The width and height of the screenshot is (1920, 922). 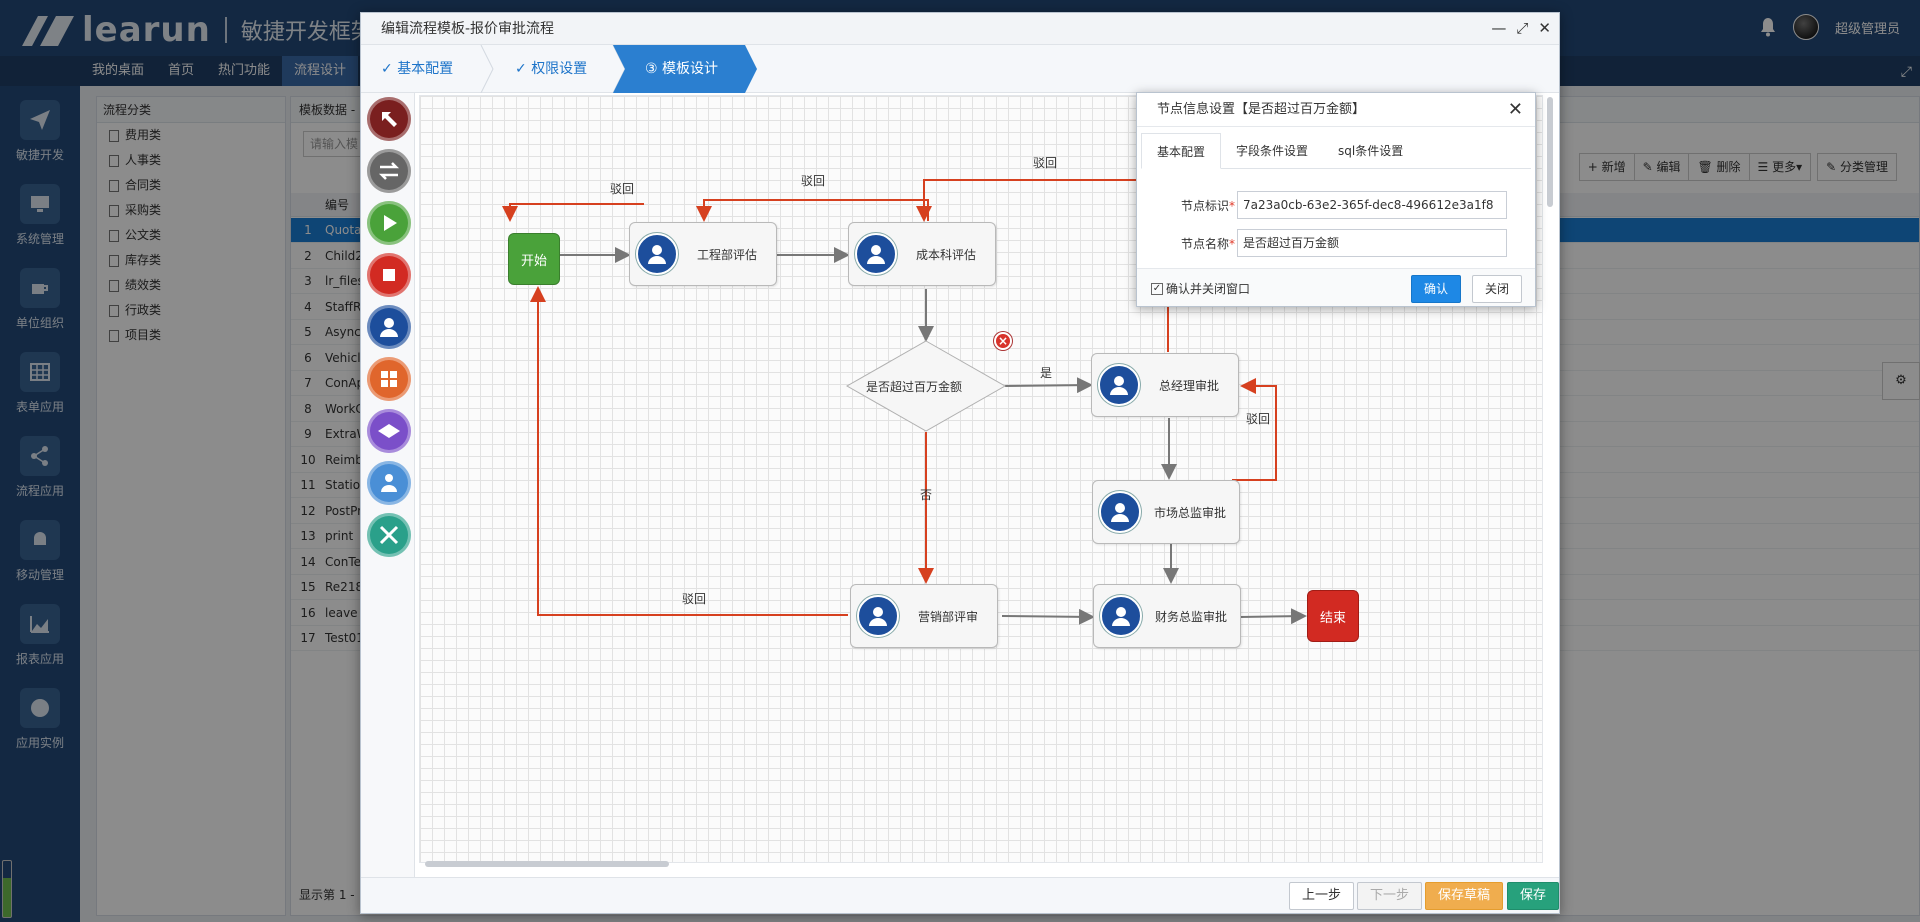 What do you see at coordinates (389, 535) in the screenshot?
I see `script-tool-icon` at bounding box center [389, 535].